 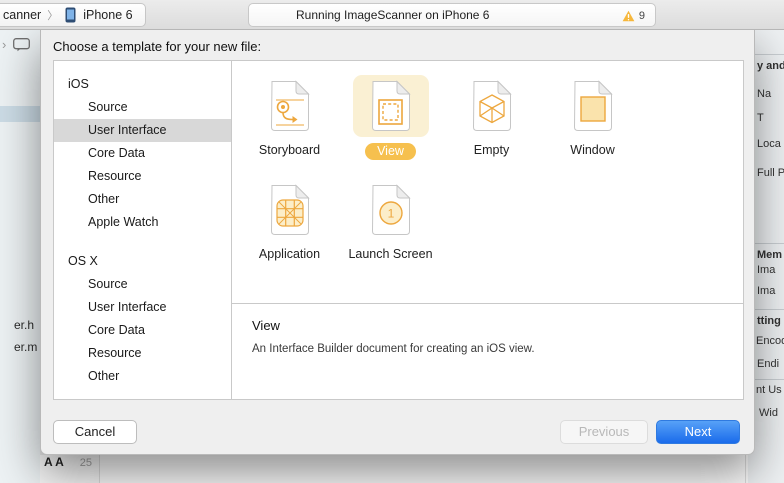 I want to click on activity-status-text: Running ImageScanner on iPhone 6, so click(x=393, y=15).